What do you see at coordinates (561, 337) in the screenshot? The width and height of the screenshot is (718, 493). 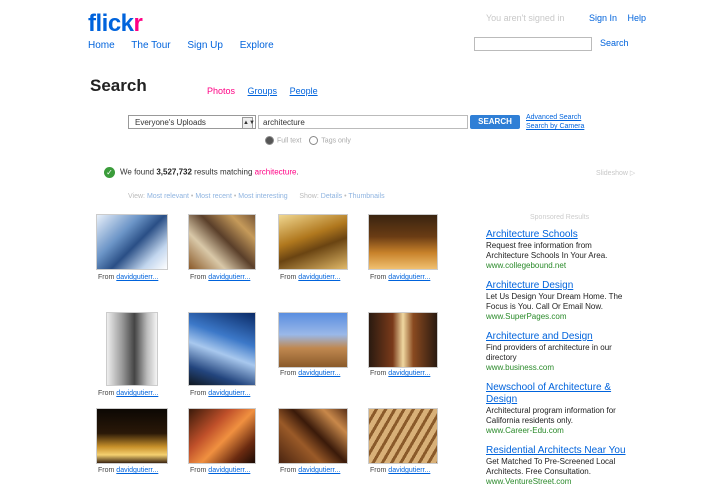 I see `ad-title: Architecture and Design` at bounding box center [561, 337].